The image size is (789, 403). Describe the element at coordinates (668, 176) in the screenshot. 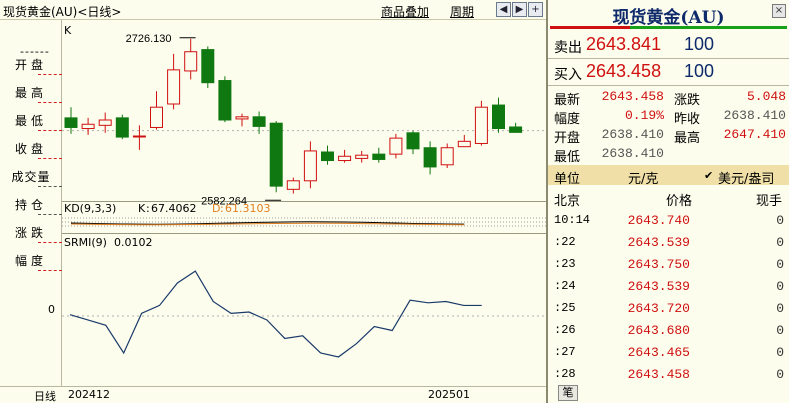

I see `unit-row: 单位 元/克 ✔ 美元/盎司` at that location.